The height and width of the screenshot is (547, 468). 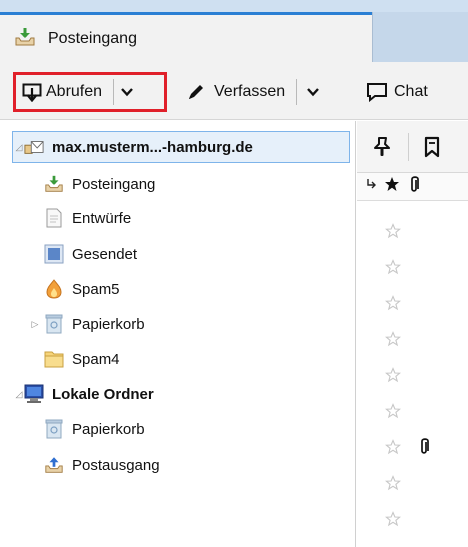 I want to click on folder-label: Spam5, so click(x=96, y=289).